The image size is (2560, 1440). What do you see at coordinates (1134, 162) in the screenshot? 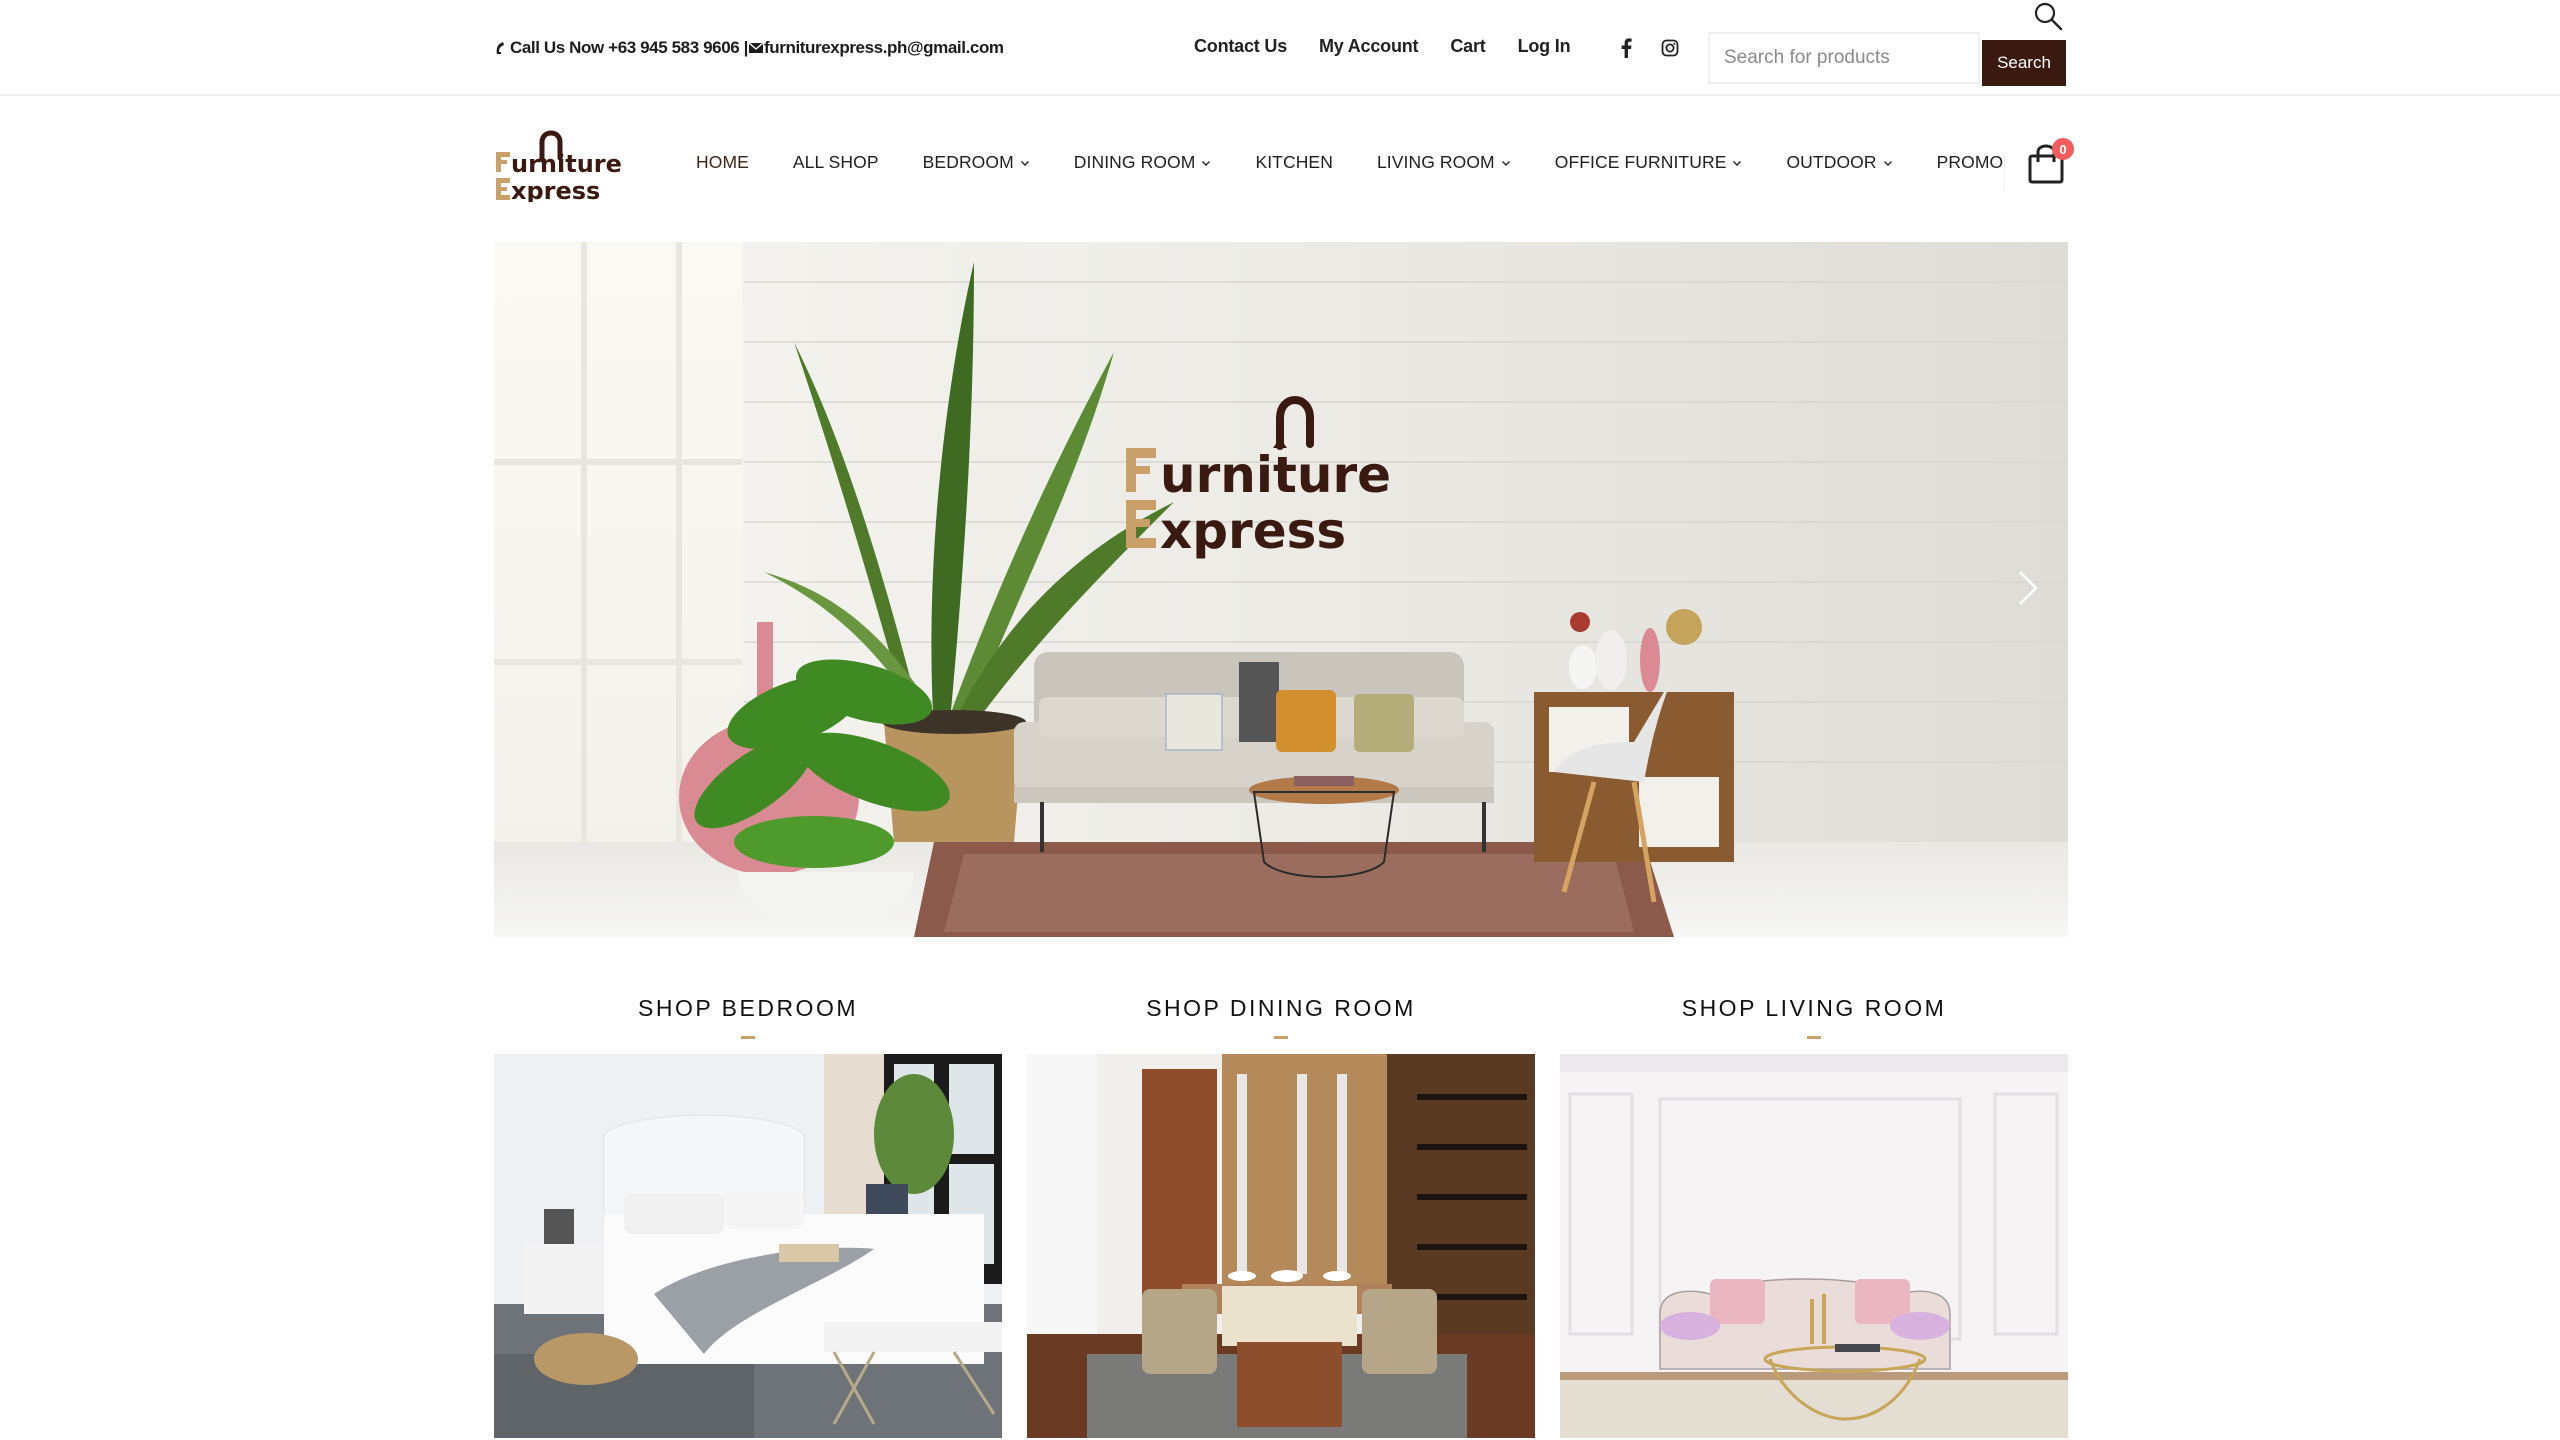
I see `nav-label: DINING ROOM` at bounding box center [1134, 162].